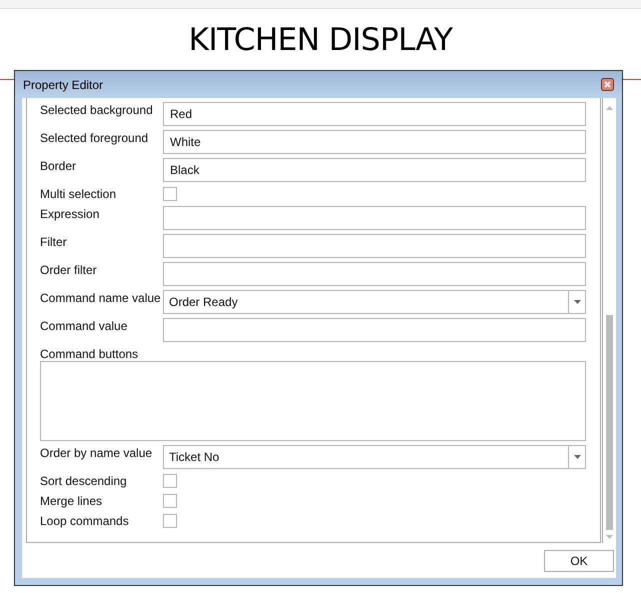 The width and height of the screenshot is (641, 593). I want to click on text-area, so click(313, 401).